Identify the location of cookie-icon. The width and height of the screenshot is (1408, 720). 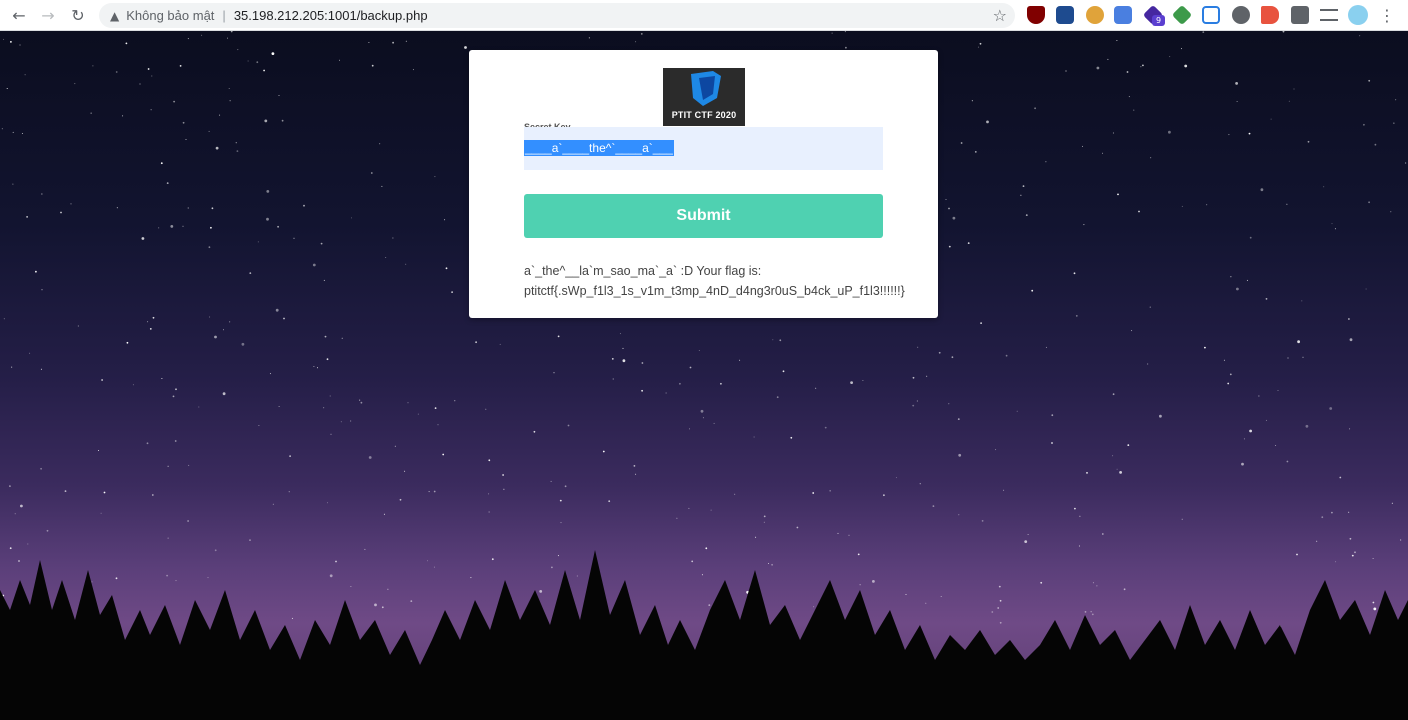
(1095, 15).